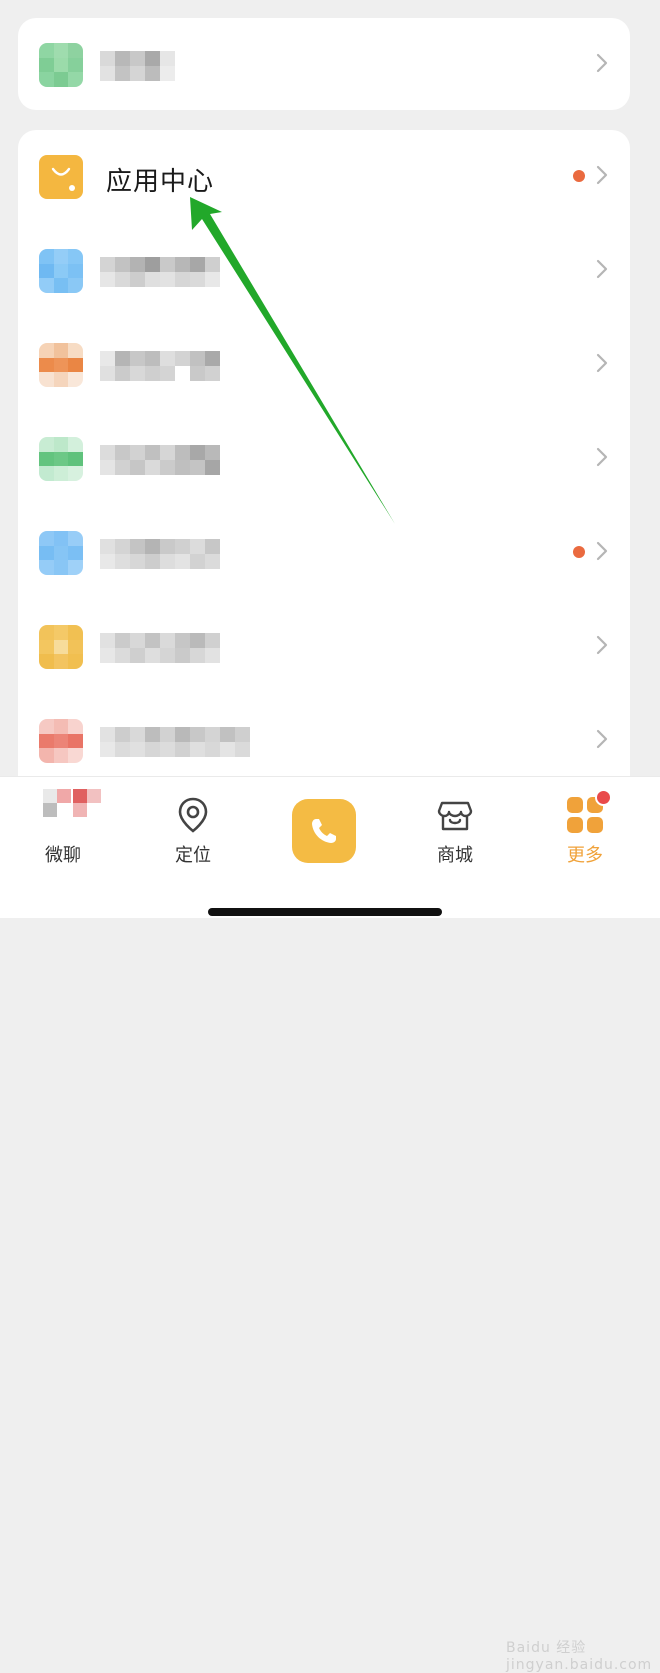 The height and width of the screenshot is (1673, 660). Describe the element at coordinates (72, 812) in the screenshot. I see `chat-icon` at that location.